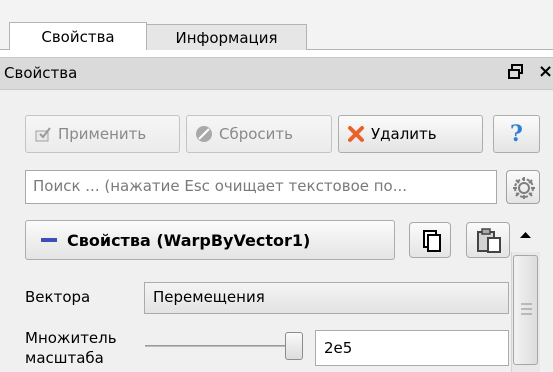  I want to click on tab-properties: Свойства, so click(78, 36).